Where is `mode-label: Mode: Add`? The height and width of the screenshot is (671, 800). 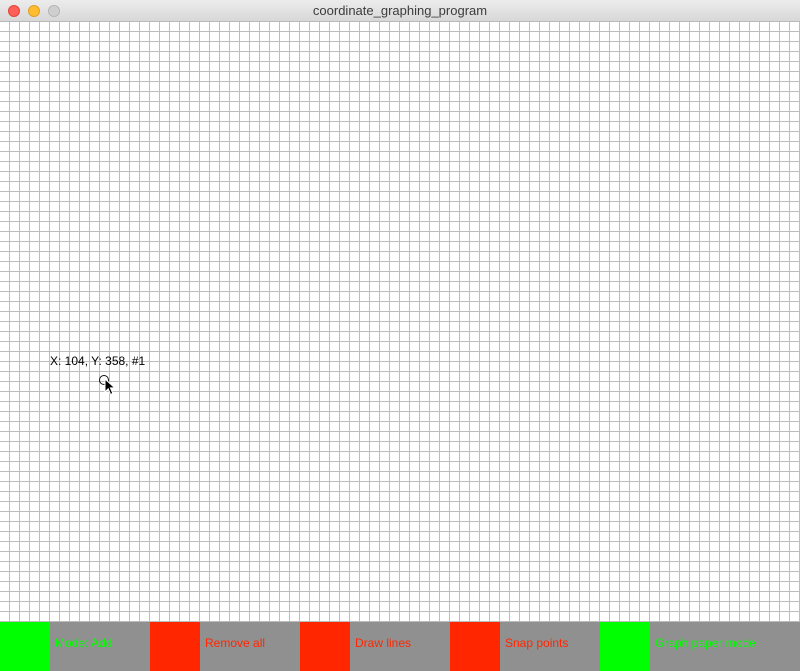 mode-label: Mode: Add is located at coordinates (84, 643).